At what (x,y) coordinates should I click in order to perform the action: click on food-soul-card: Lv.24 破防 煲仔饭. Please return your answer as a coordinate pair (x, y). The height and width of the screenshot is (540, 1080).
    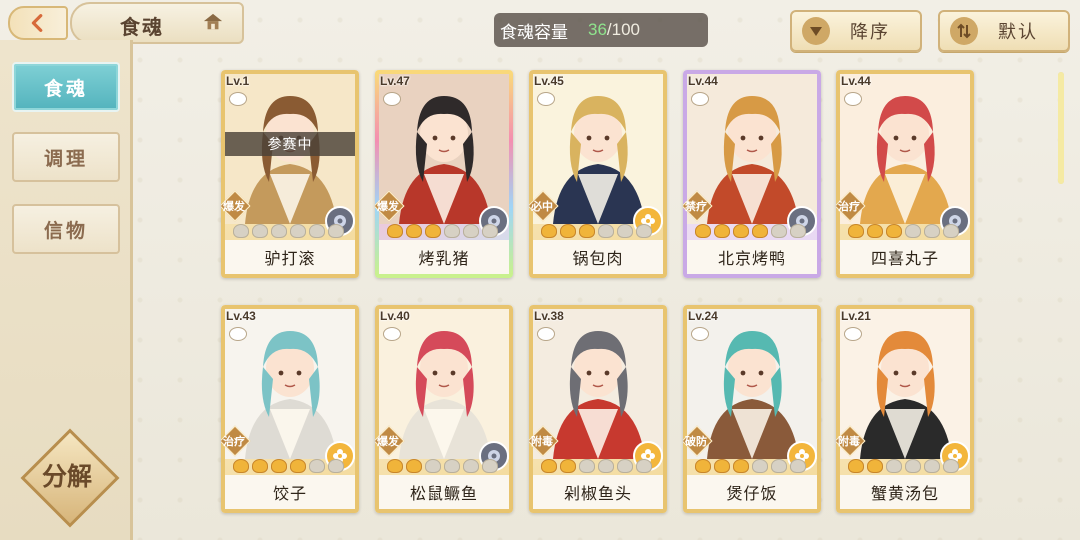
    Looking at the image, I should click on (752, 409).